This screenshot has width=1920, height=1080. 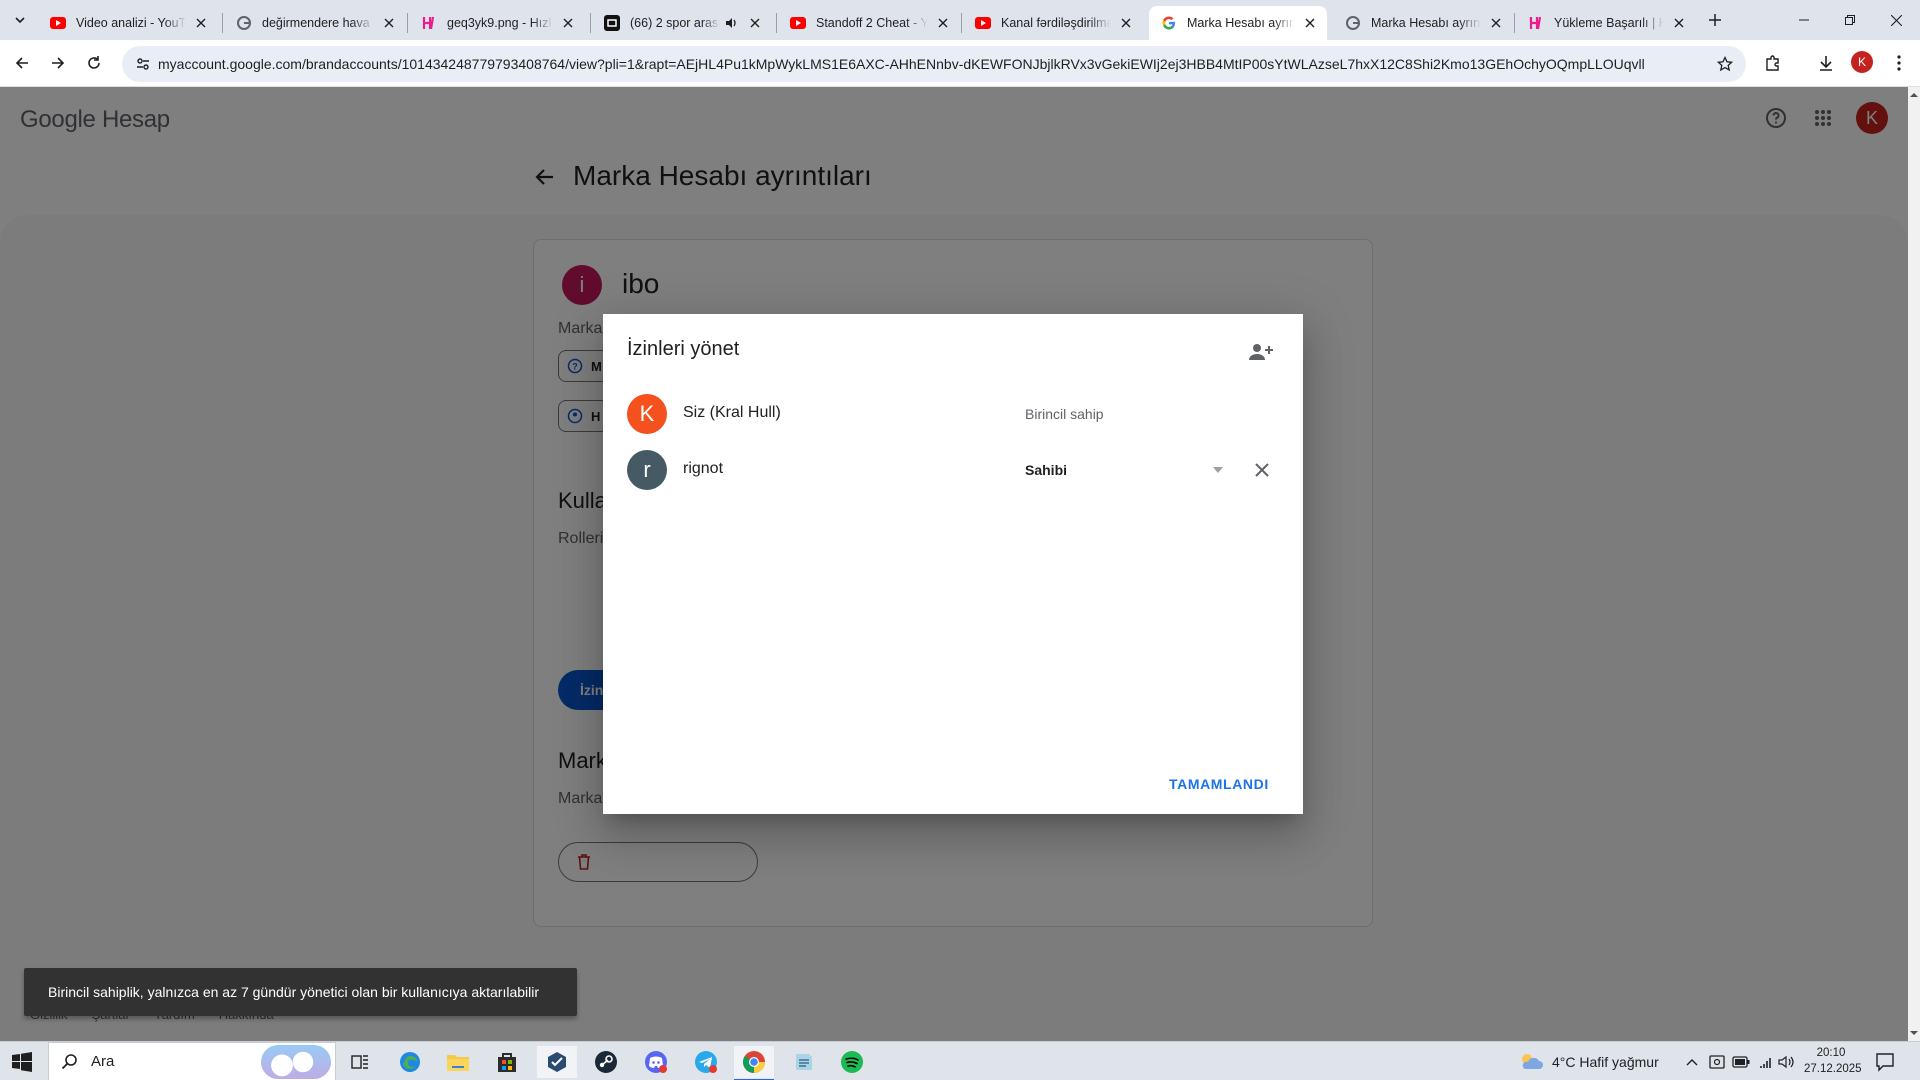 I want to click on scroll-down-icon, so click(x=1914, y=1033).